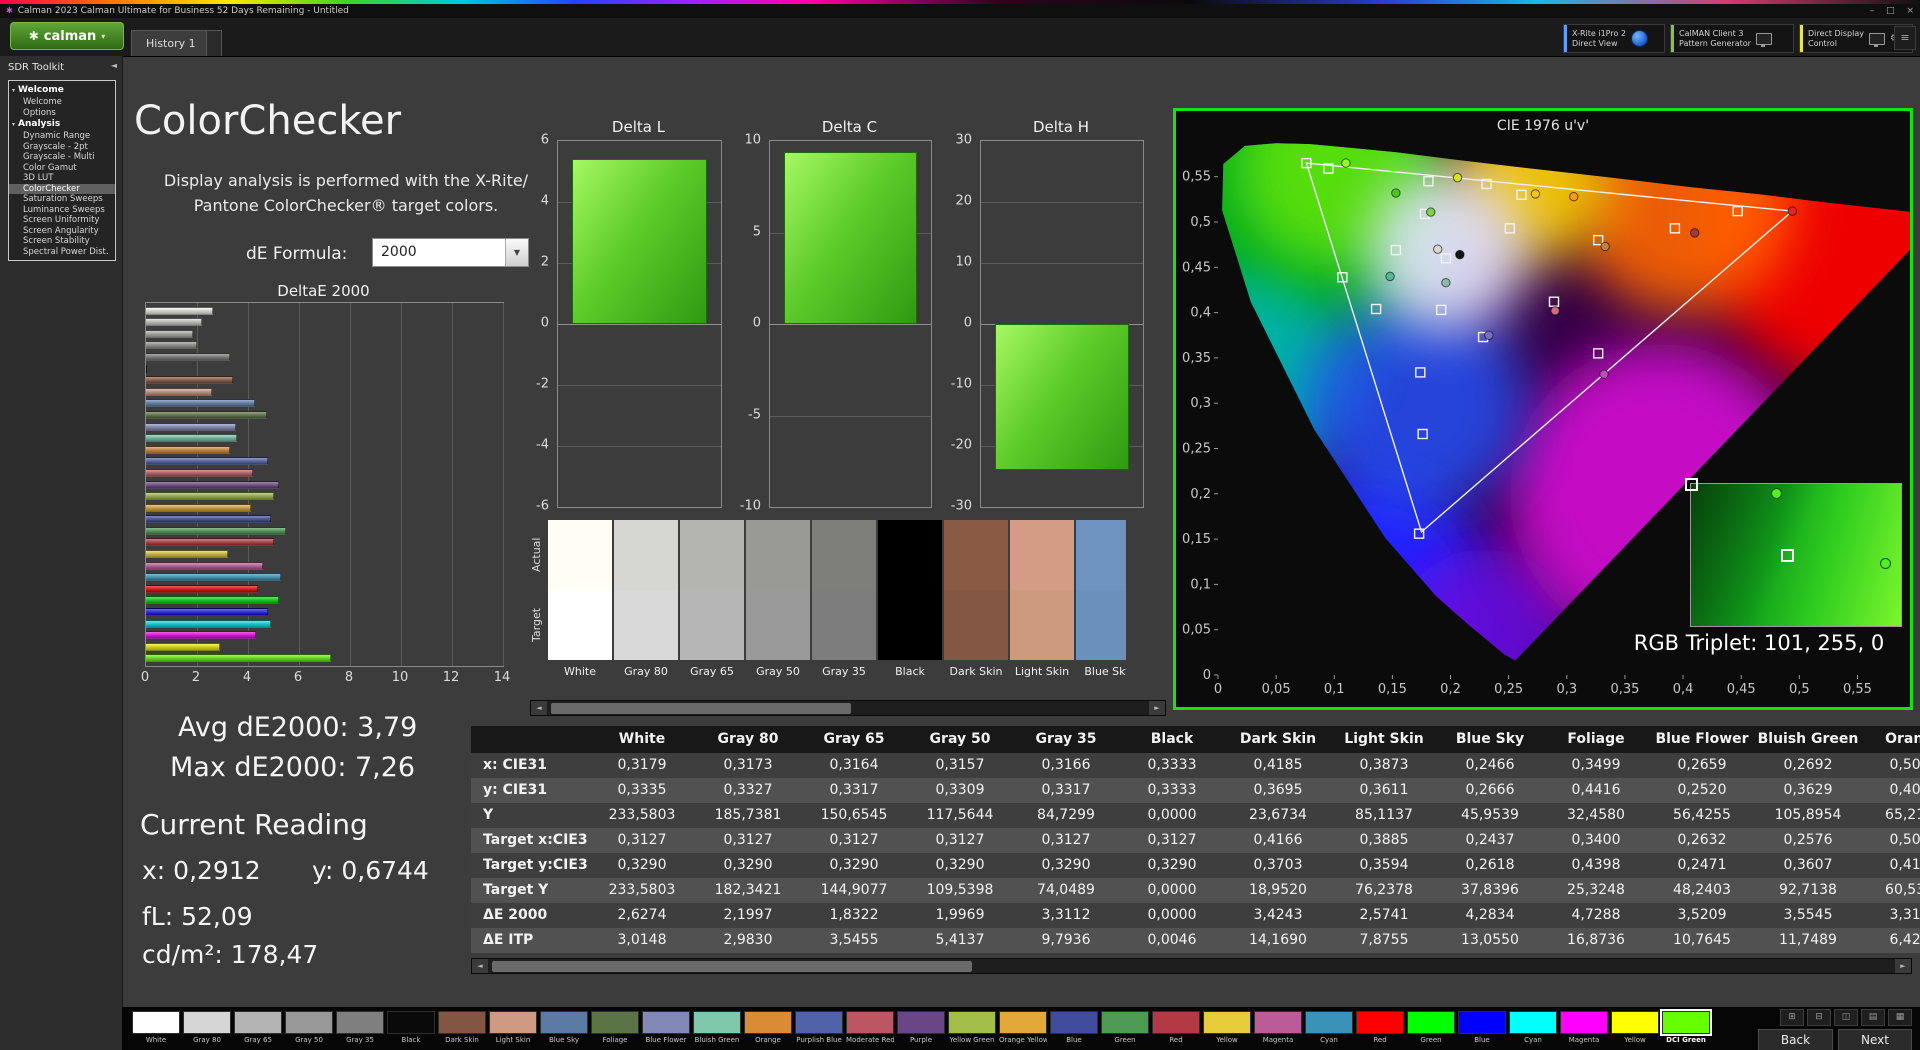  Describe the element at coordinates (67, 36) in the screenshot. I see `calman-menu-button: ✱ calman ▾` at that location.